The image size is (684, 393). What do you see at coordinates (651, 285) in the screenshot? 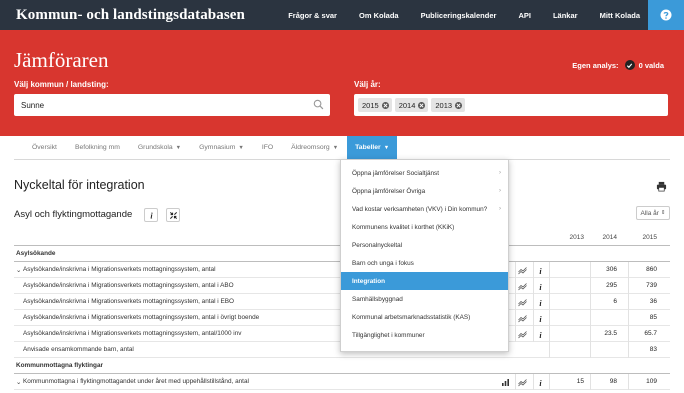
I see `value-2015: 739` at bounding box center [651, 285].